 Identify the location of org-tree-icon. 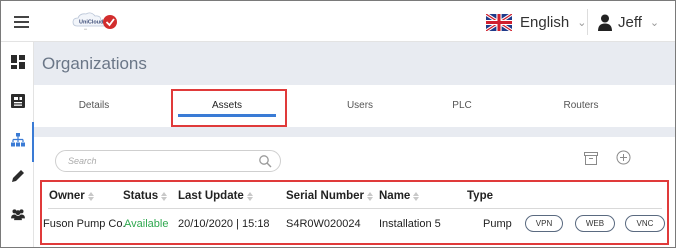
(18, 140).